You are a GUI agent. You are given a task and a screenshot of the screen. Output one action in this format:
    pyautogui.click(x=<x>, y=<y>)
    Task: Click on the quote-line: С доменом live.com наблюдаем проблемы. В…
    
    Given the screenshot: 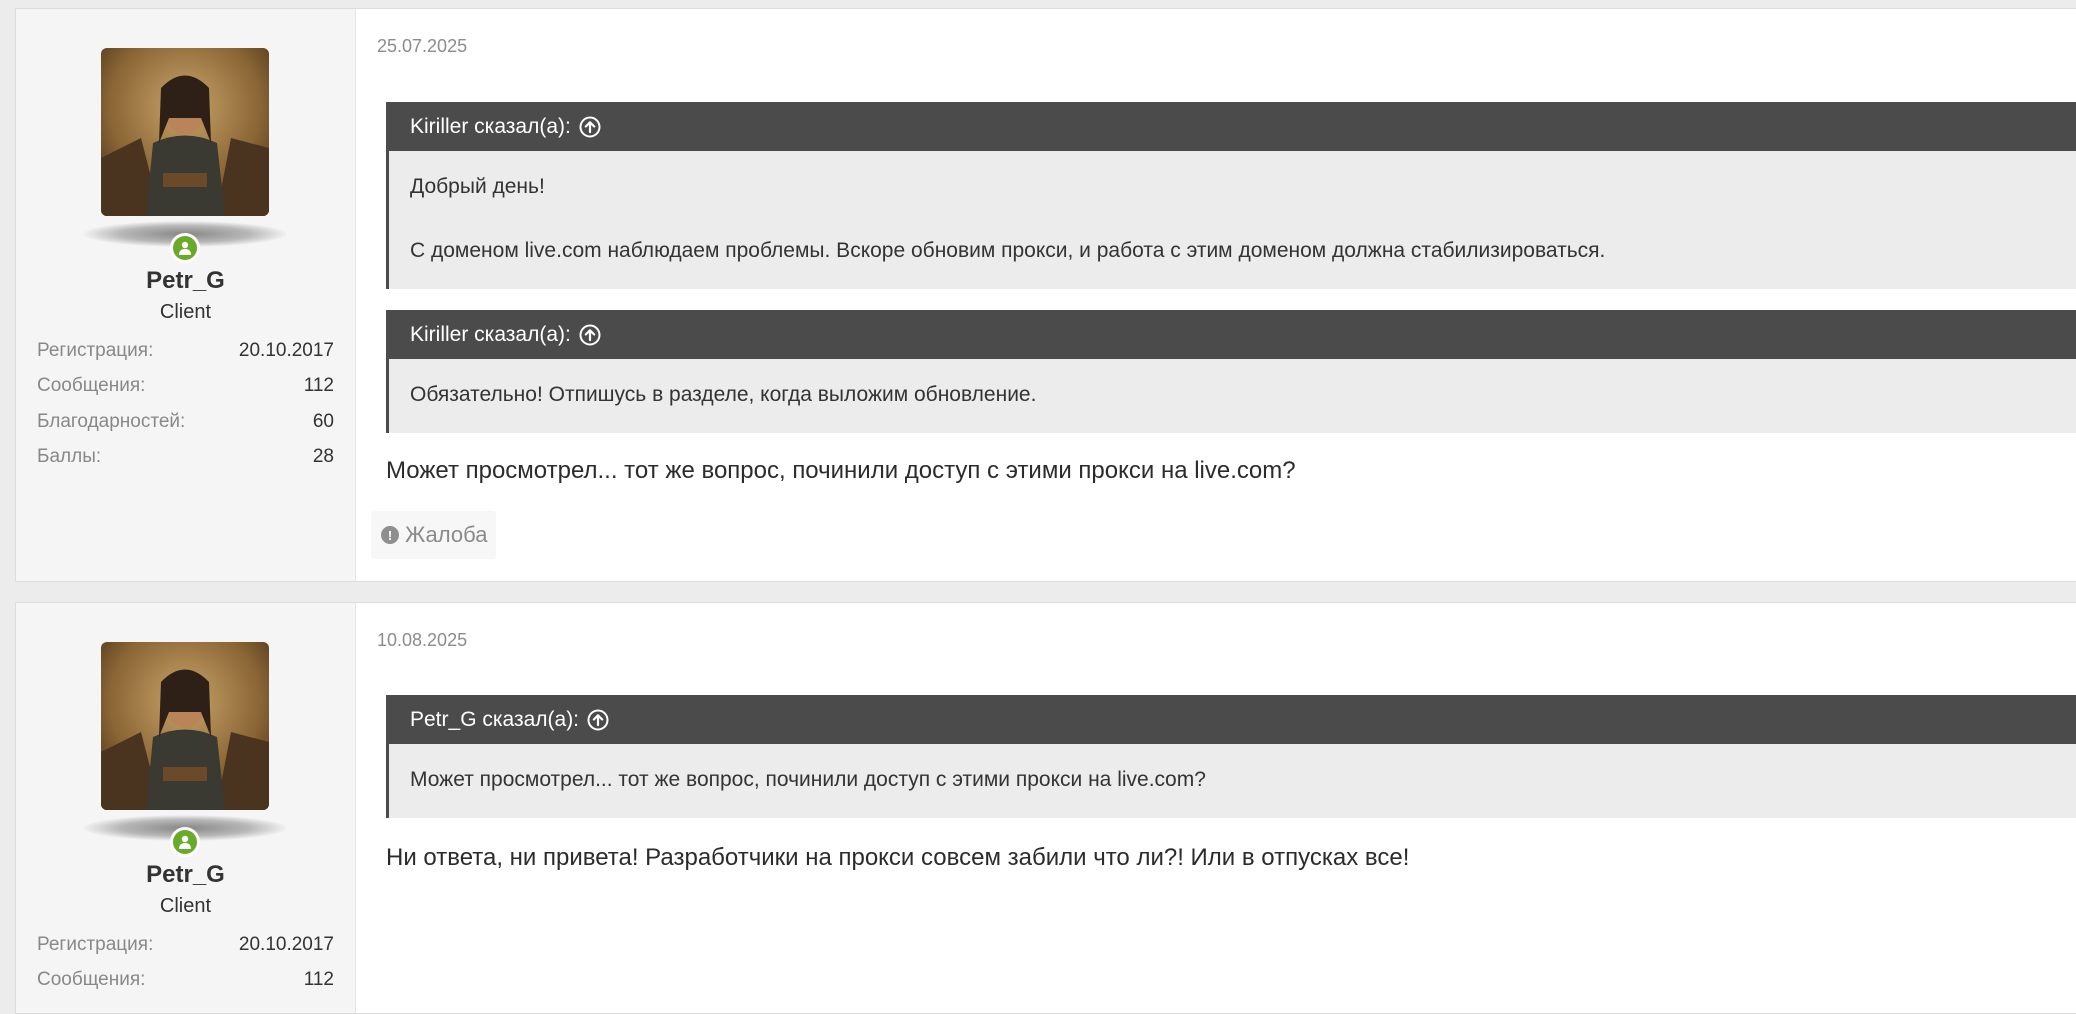 What is the action you would take?
    pyautogui.click(x=1008, y=250)
    